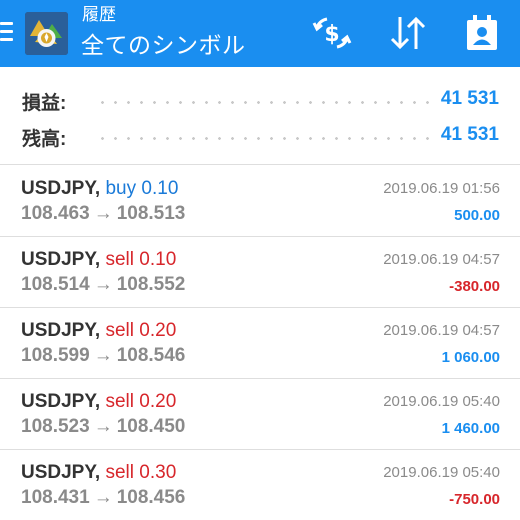  I want to click on app-logo, so click(46, 33).